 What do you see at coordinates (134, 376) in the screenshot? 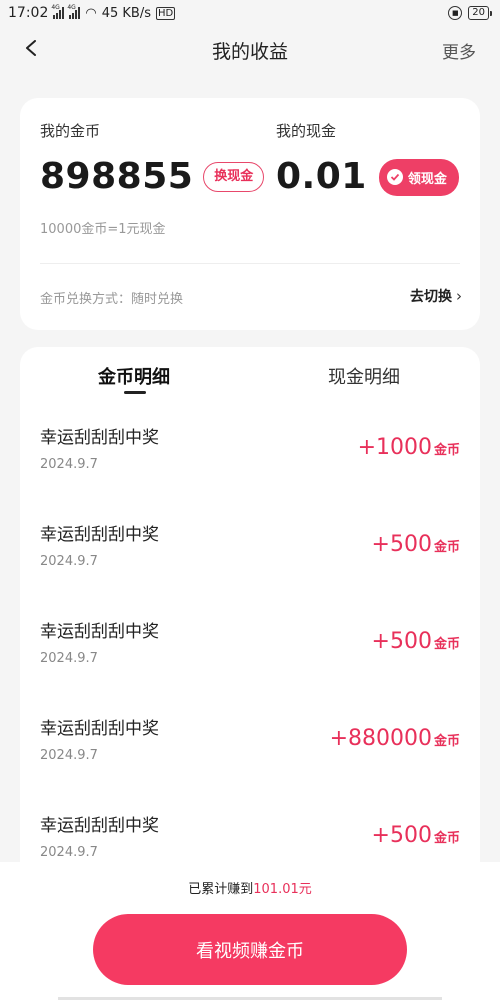
I see `tab-coin-details: 金币明细` at bounding box center [134, 376].